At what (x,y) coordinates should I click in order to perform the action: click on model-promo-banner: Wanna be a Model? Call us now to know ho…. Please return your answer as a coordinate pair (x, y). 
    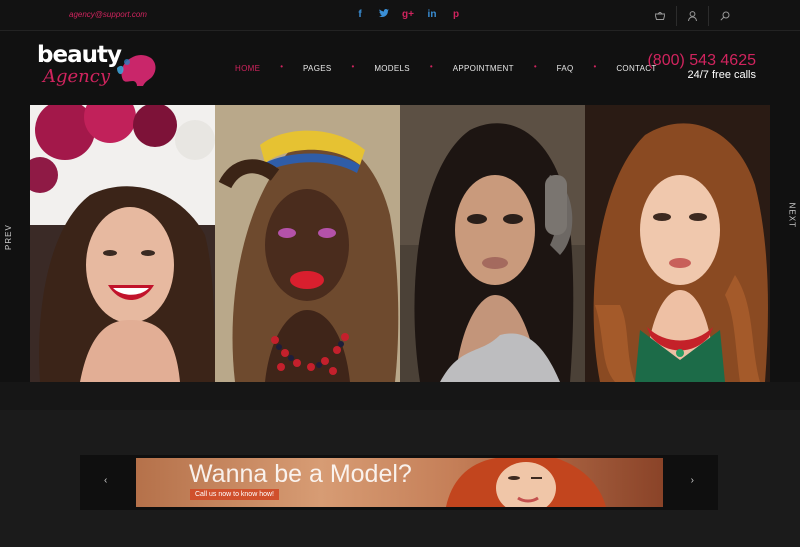
    Looking at the image, I should click on (399, 482).